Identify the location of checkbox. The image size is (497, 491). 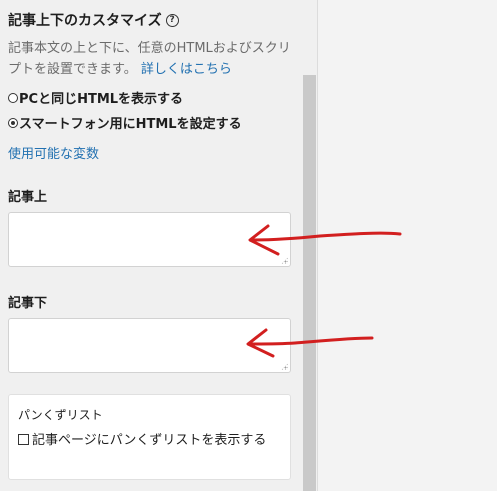
(23, 439).